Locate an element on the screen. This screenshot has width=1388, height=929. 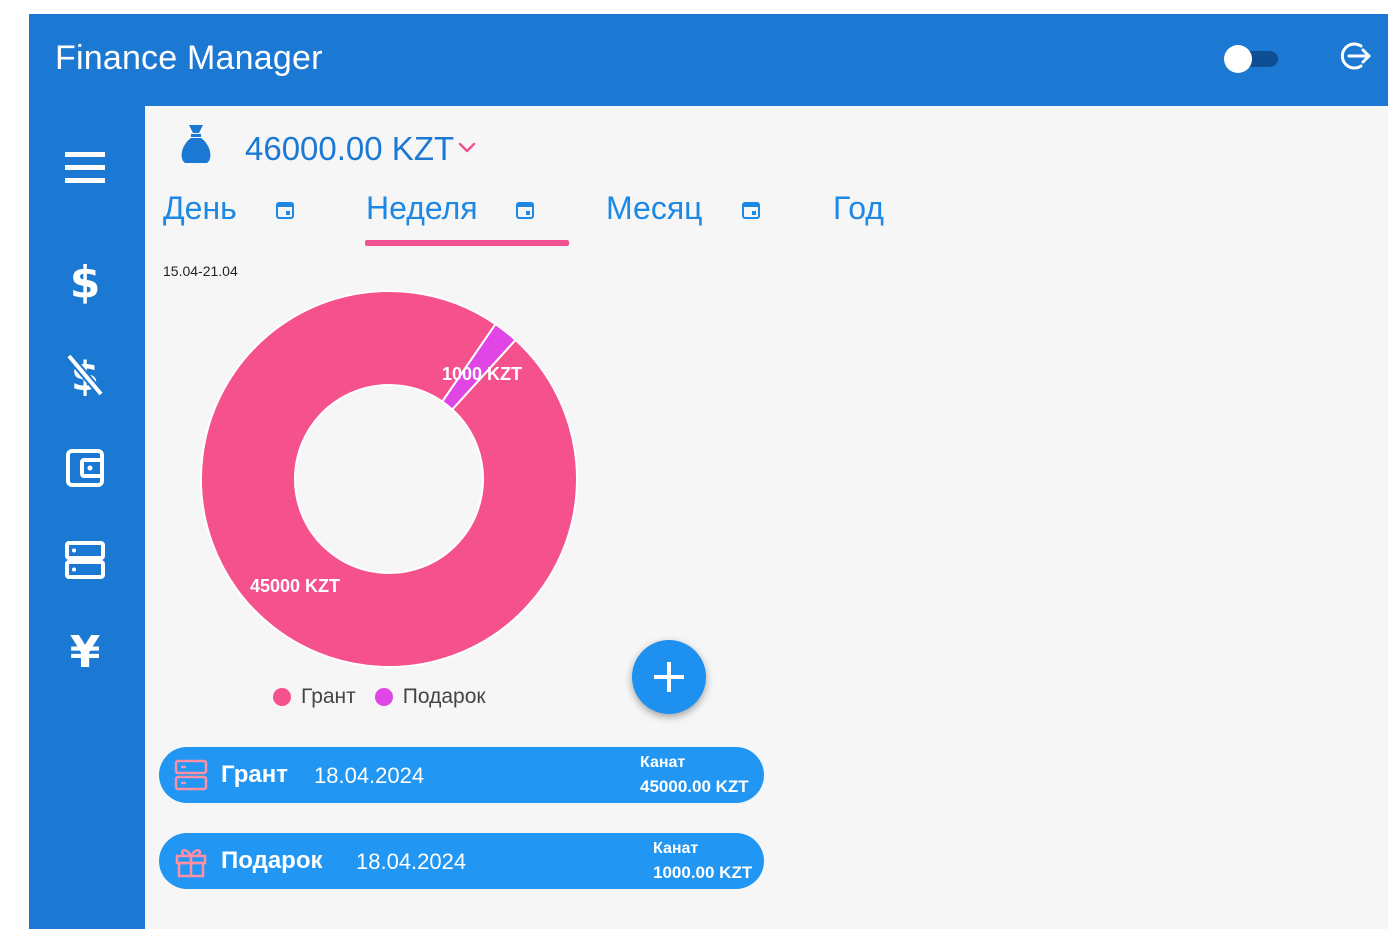
add-transaction-button is located at coordinates (669, 677).